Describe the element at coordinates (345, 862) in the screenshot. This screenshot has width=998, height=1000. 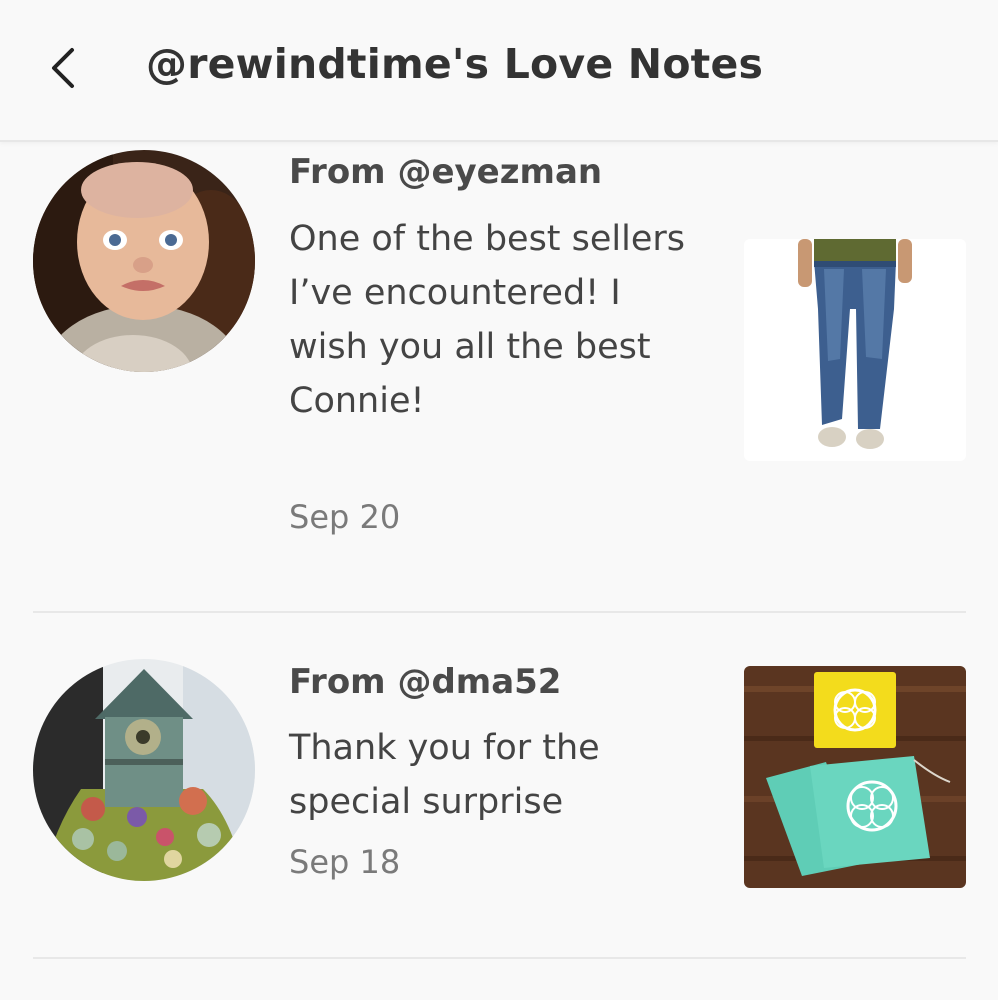
I see `note-date: Sep 18` at that location.